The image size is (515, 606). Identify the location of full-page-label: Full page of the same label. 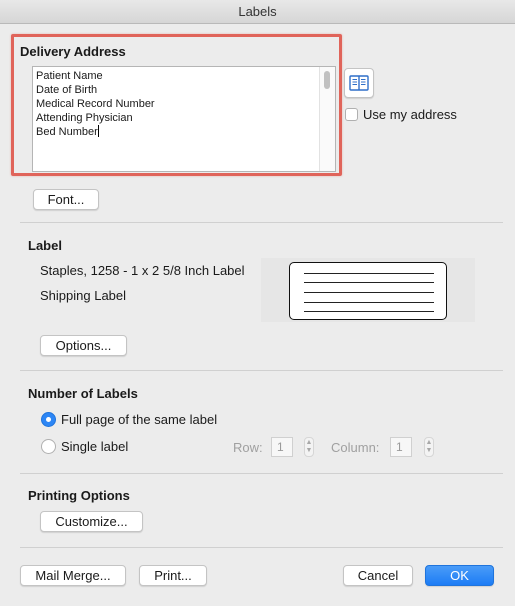
(139, 419).